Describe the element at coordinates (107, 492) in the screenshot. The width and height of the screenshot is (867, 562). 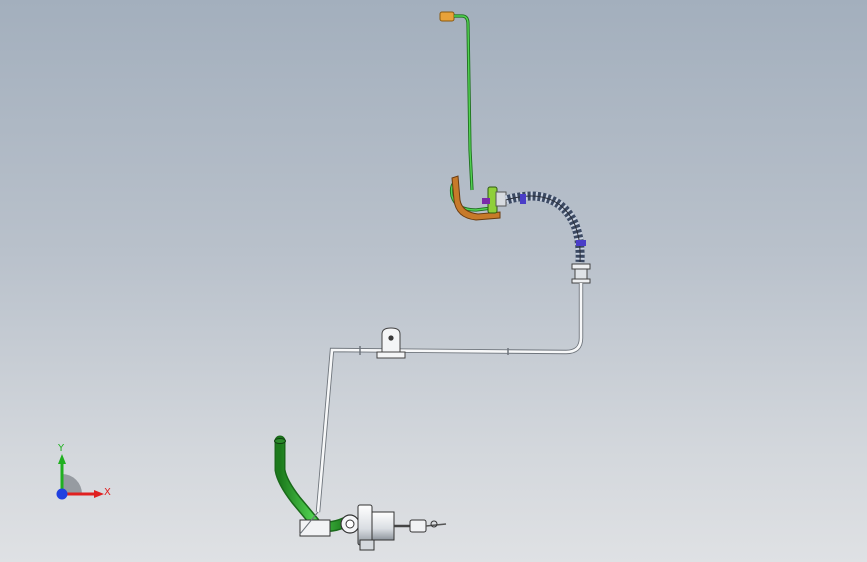
I see `axis-x-label: X` at that location.